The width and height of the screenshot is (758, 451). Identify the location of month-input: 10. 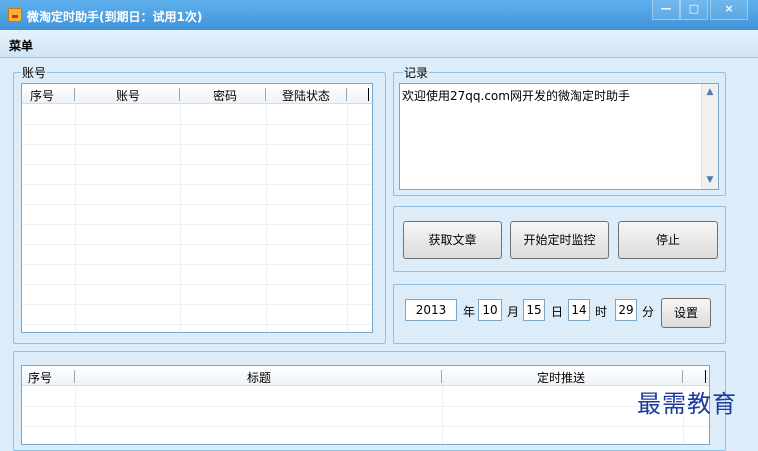
(490, 310).